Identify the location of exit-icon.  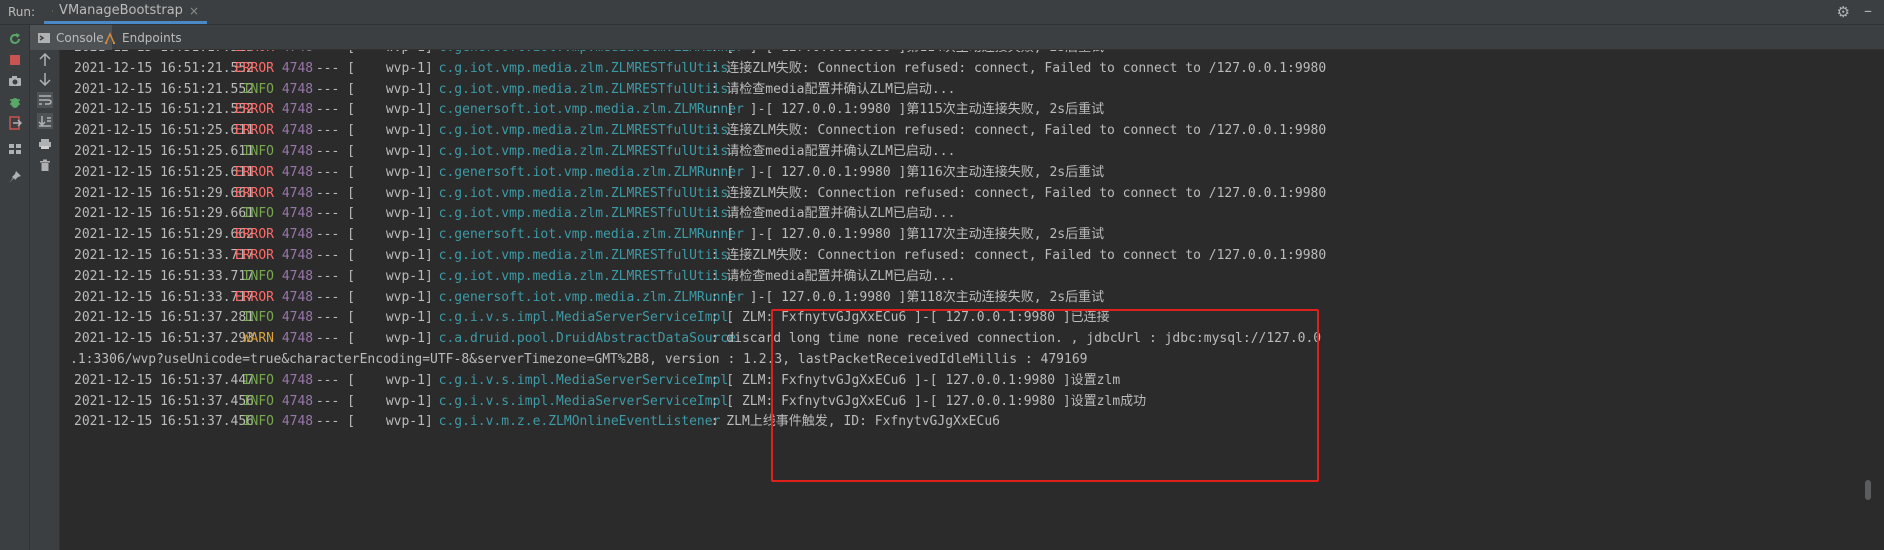
(15, 123).